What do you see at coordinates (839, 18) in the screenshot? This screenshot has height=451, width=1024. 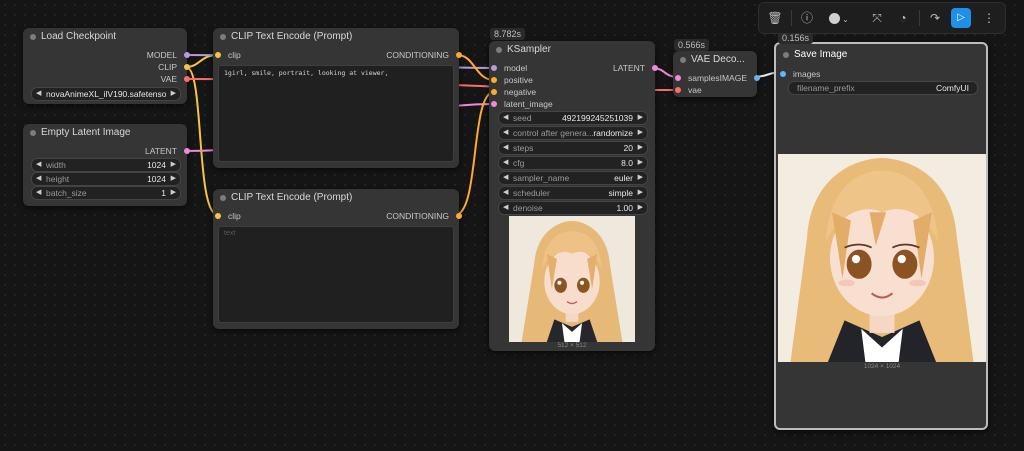 I see `color-picker-button: ⌄` at bounding box center [839, 18].